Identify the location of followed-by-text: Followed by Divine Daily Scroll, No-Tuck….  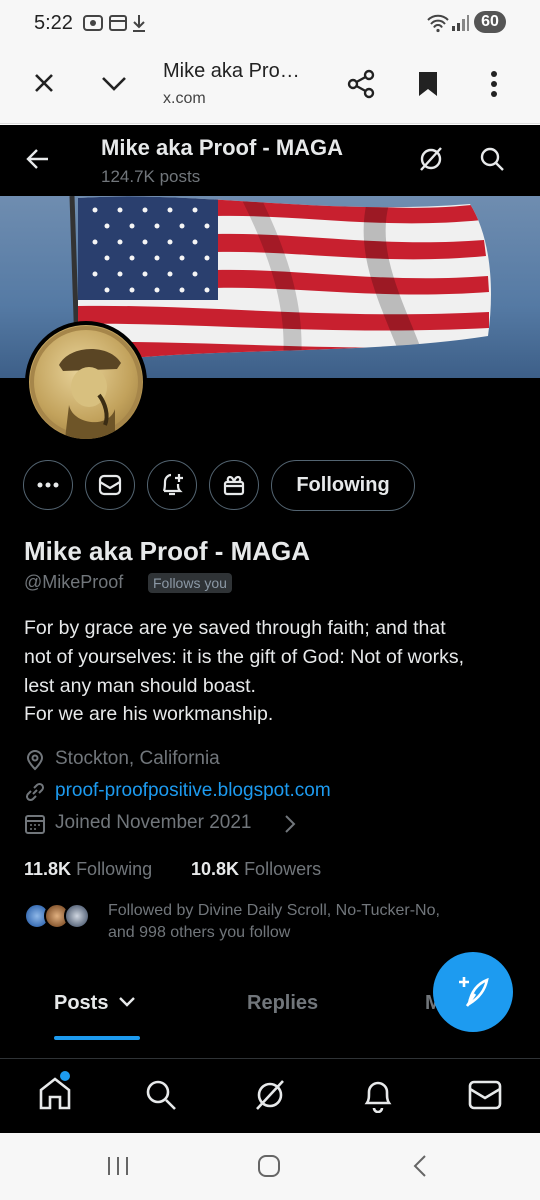
(274, 911).